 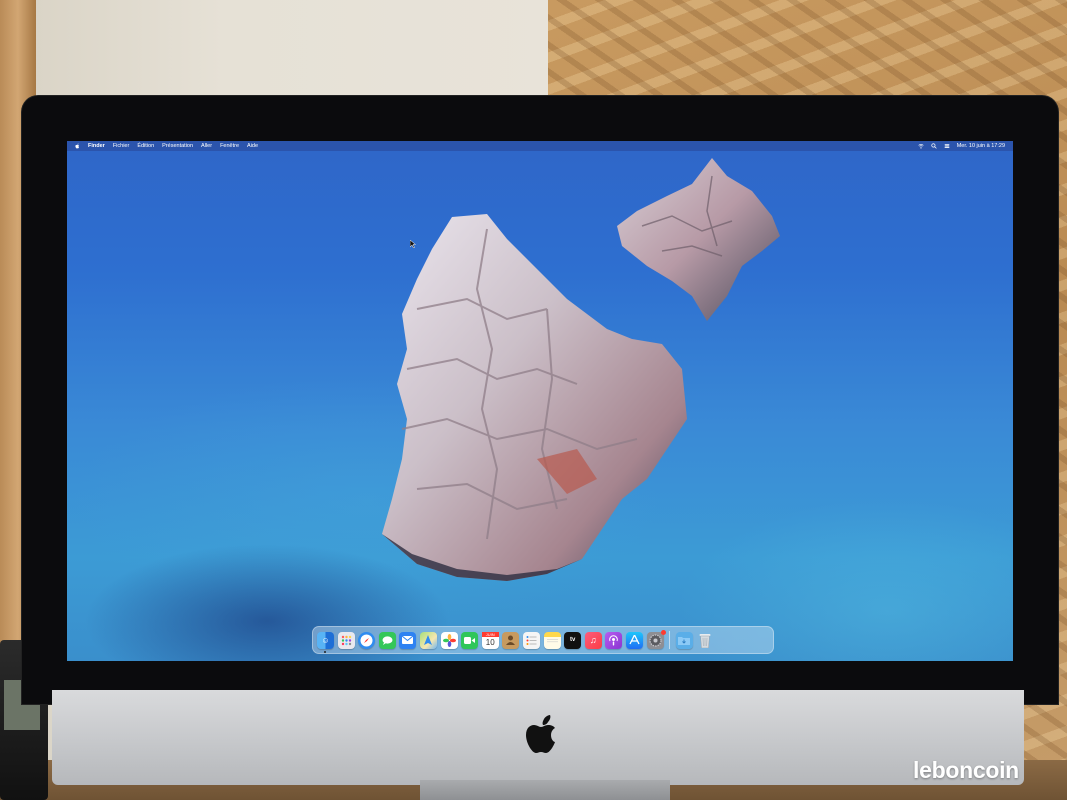 I want to click on photos-icon, so click(x=449, y=640).